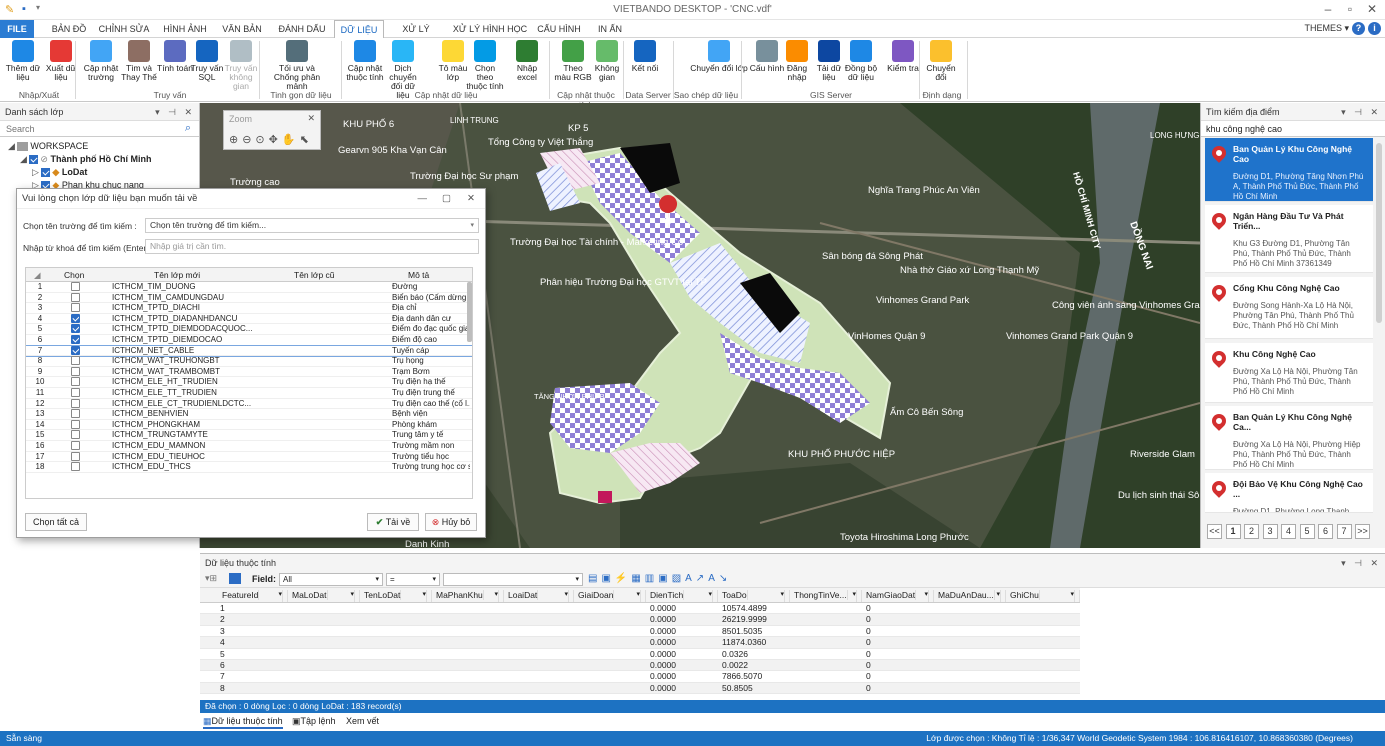 This screenshot has width=1385, height=746. I want to click on download-button: ✔ Tải về, so click(393, 522).